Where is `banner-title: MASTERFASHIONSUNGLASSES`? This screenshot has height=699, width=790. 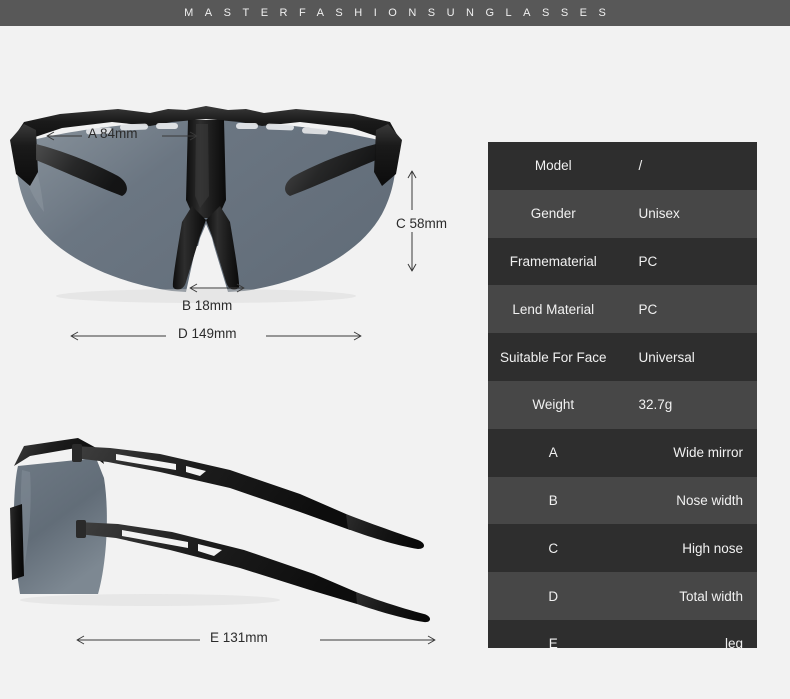 banner-title: MASTERFASHIONSUNGLASSES is located at coordinates (401, 13).